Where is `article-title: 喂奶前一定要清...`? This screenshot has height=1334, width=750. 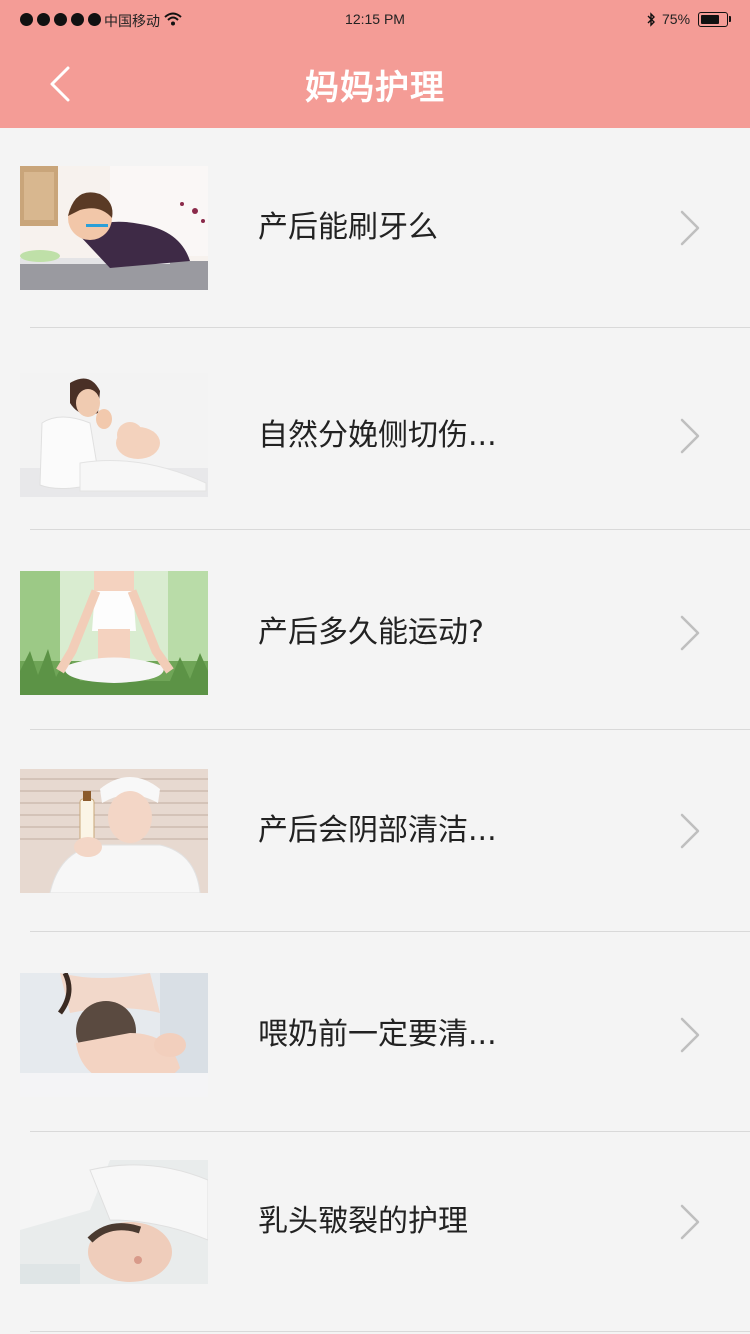 article-title: 喂奶前一定要清... is located at coordinates (377, 1034).